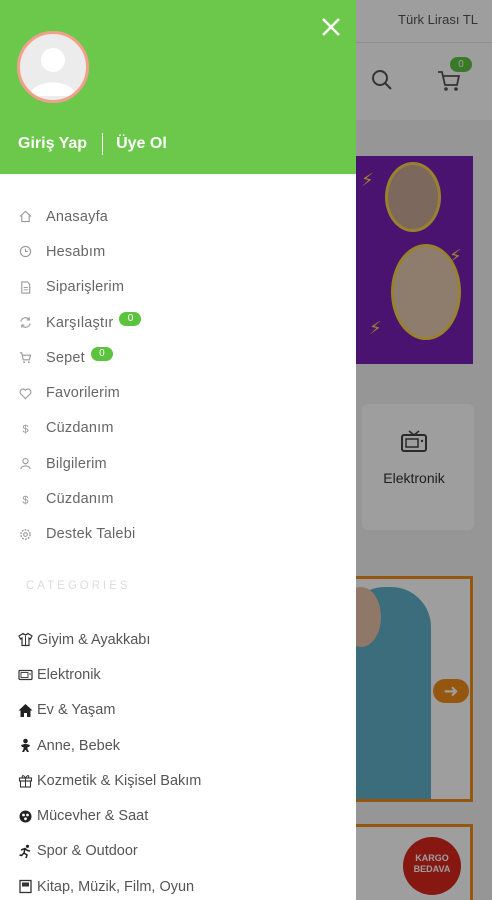  I want to click on home-icon, so click(25, 217).